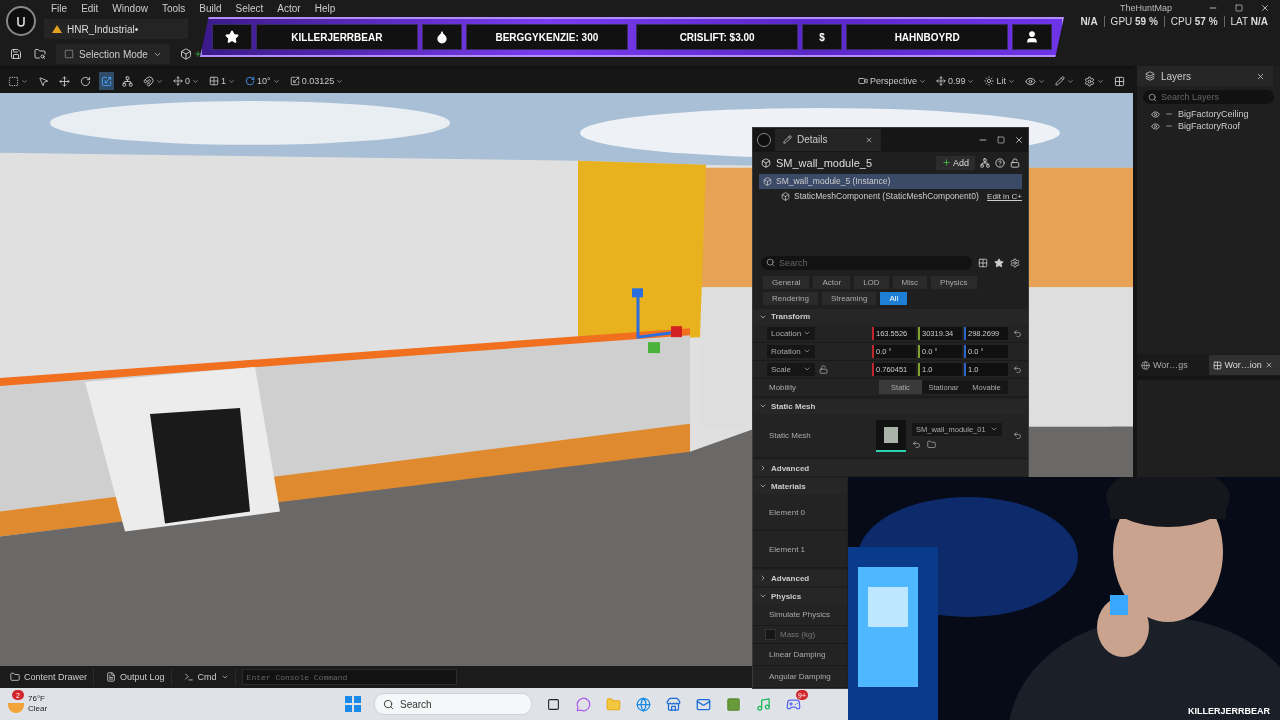 Image resolution: width=1280 pixels, height=720 pixels. What do you see at coordinates (49, 677) in the screenshot?
I see `content-drawer-button: Content Drawer` at bounding box center [49, 677].